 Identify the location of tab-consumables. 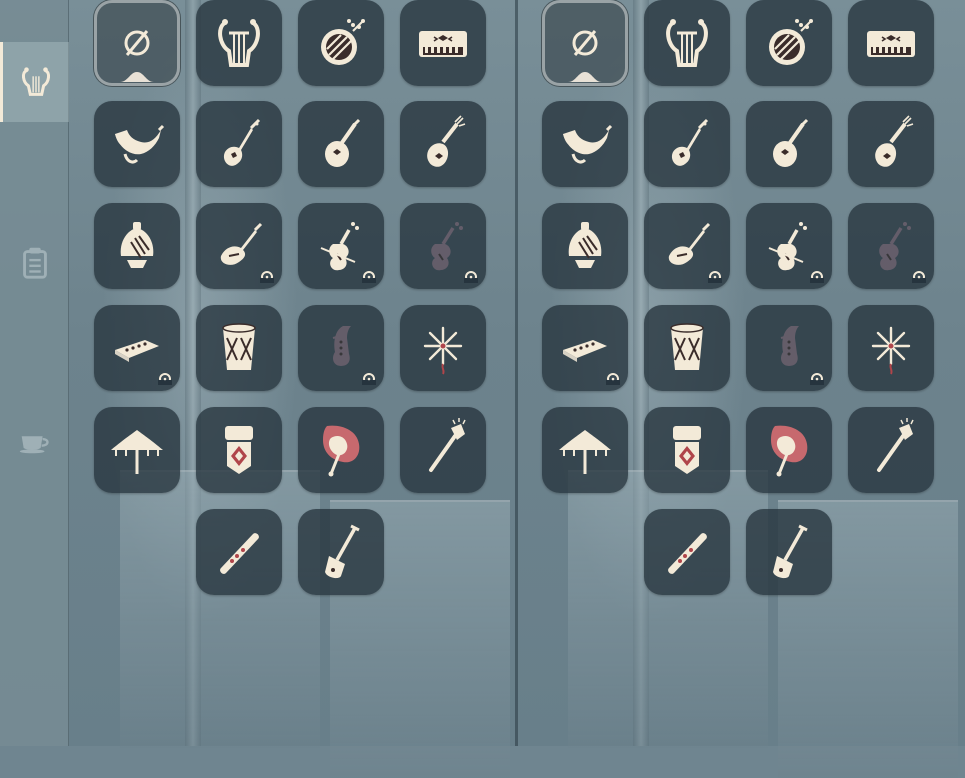
(34, 440).